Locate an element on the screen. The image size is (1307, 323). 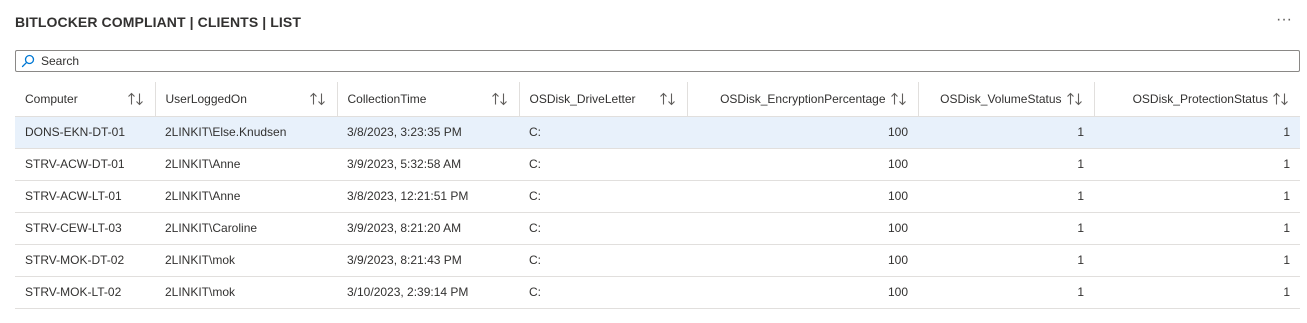
cell-collection-time: 3/9/2023, 8:21:43 PM is located at coordinates (428, 260).